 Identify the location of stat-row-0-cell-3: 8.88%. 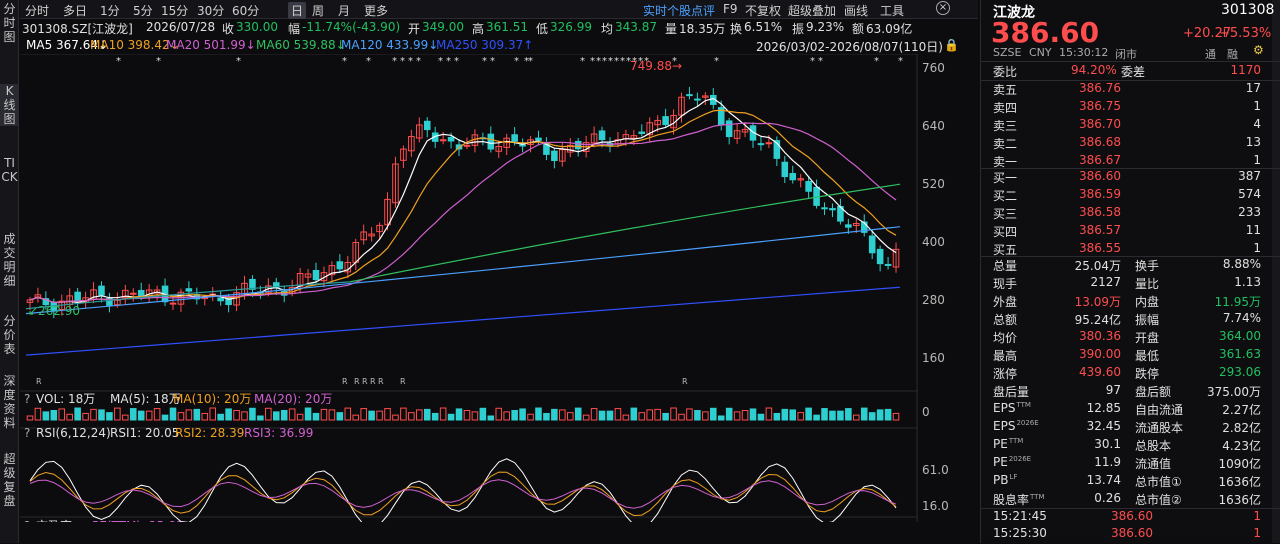
(1241, 264).